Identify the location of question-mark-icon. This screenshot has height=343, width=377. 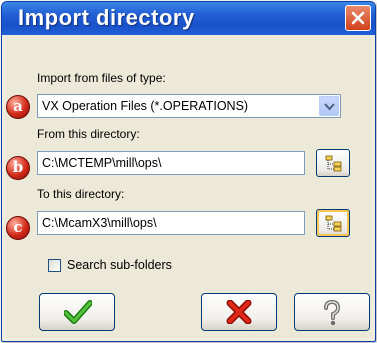
(332, 313).